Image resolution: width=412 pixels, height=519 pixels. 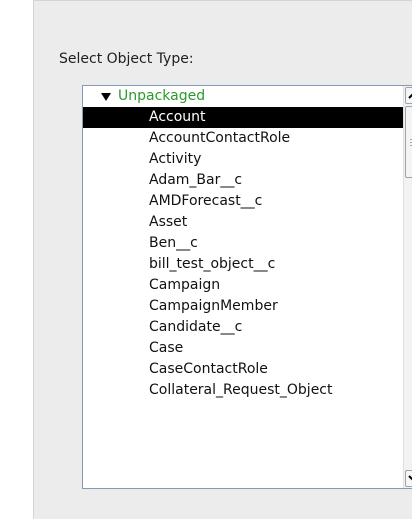 I want to click on list-item: AMDForecast__c, so click(x=243, y=201).